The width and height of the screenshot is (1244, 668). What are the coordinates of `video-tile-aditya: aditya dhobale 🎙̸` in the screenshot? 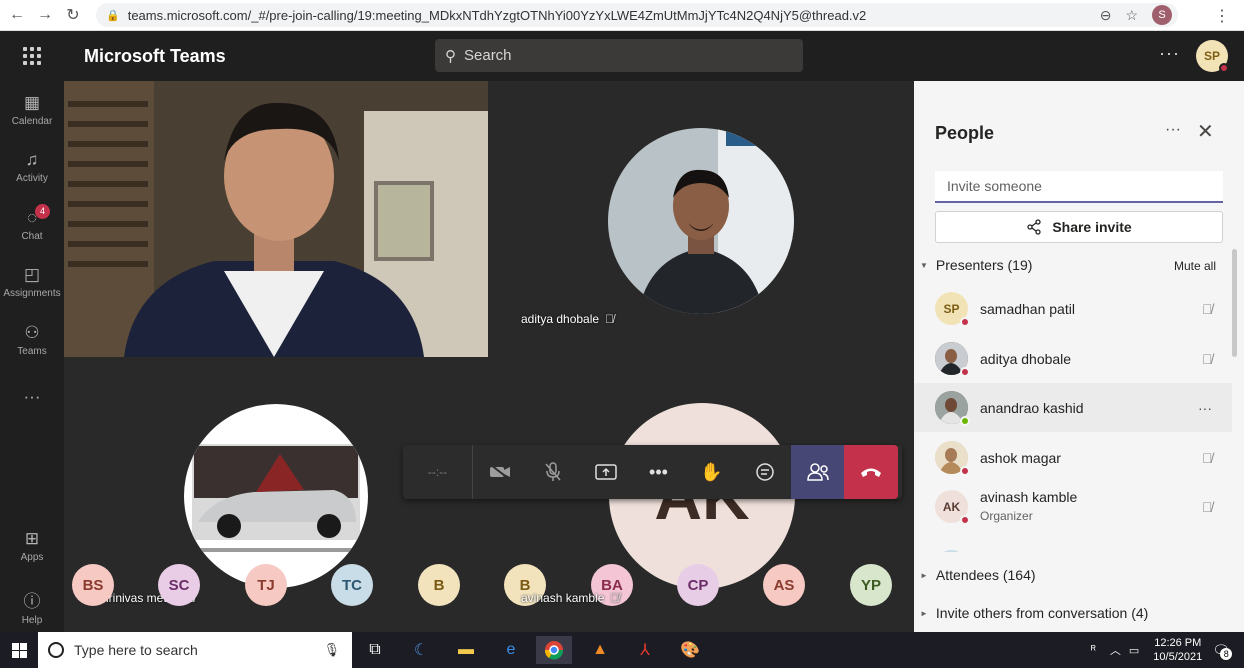 It's located at (701, 219).